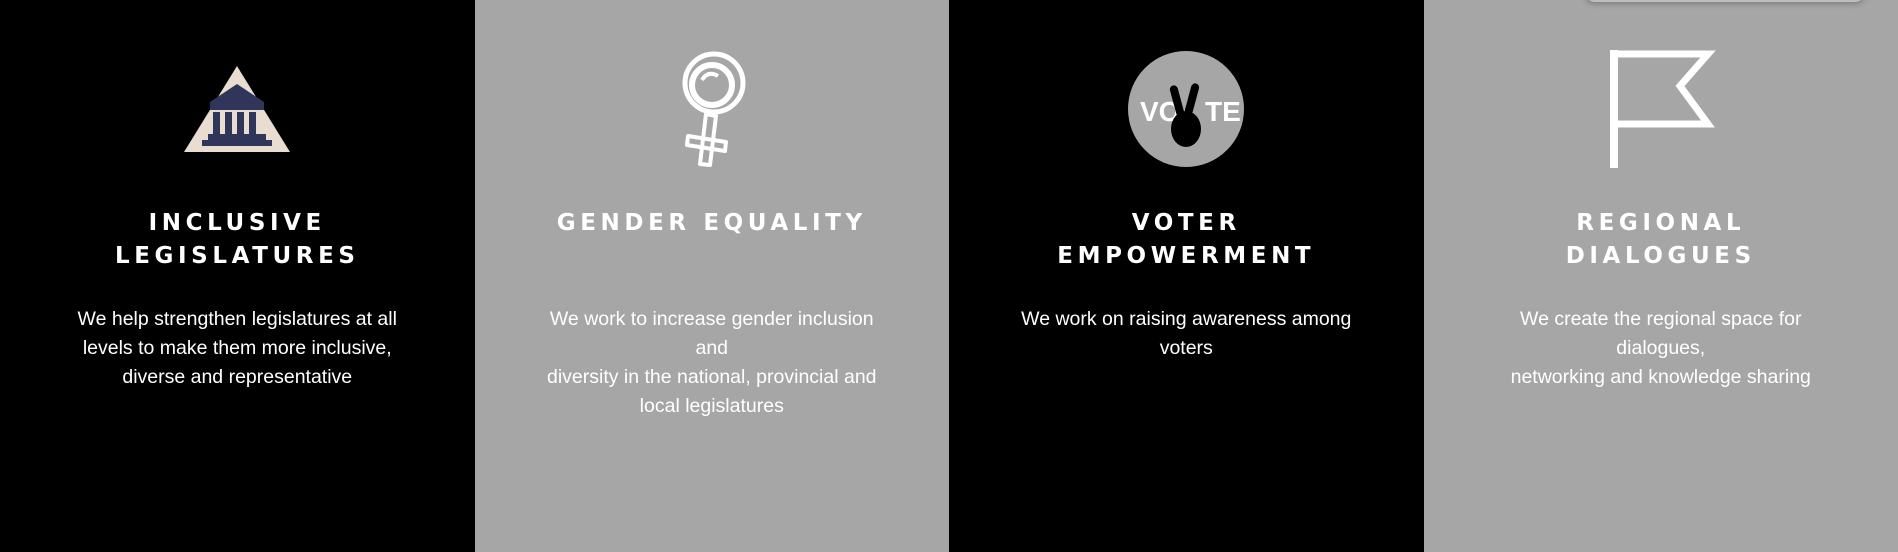  Describe the element at coordinates (712, 109) in the screenshot. I see `female-symbol-icon` at that location.